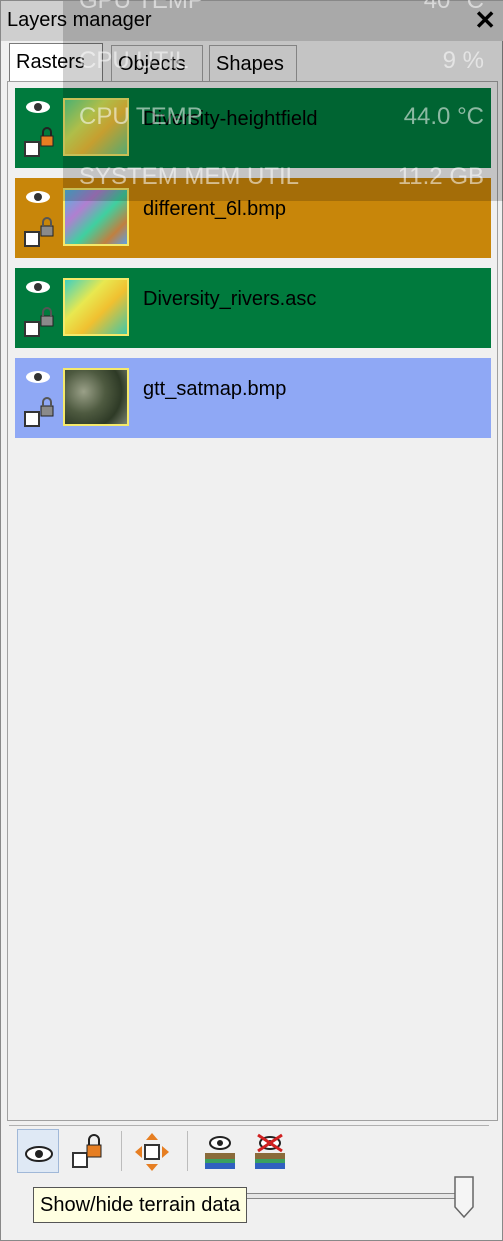 This screenshot has height=1241, width=503. I want to click on toolbar-separator, so click(249, 1125).